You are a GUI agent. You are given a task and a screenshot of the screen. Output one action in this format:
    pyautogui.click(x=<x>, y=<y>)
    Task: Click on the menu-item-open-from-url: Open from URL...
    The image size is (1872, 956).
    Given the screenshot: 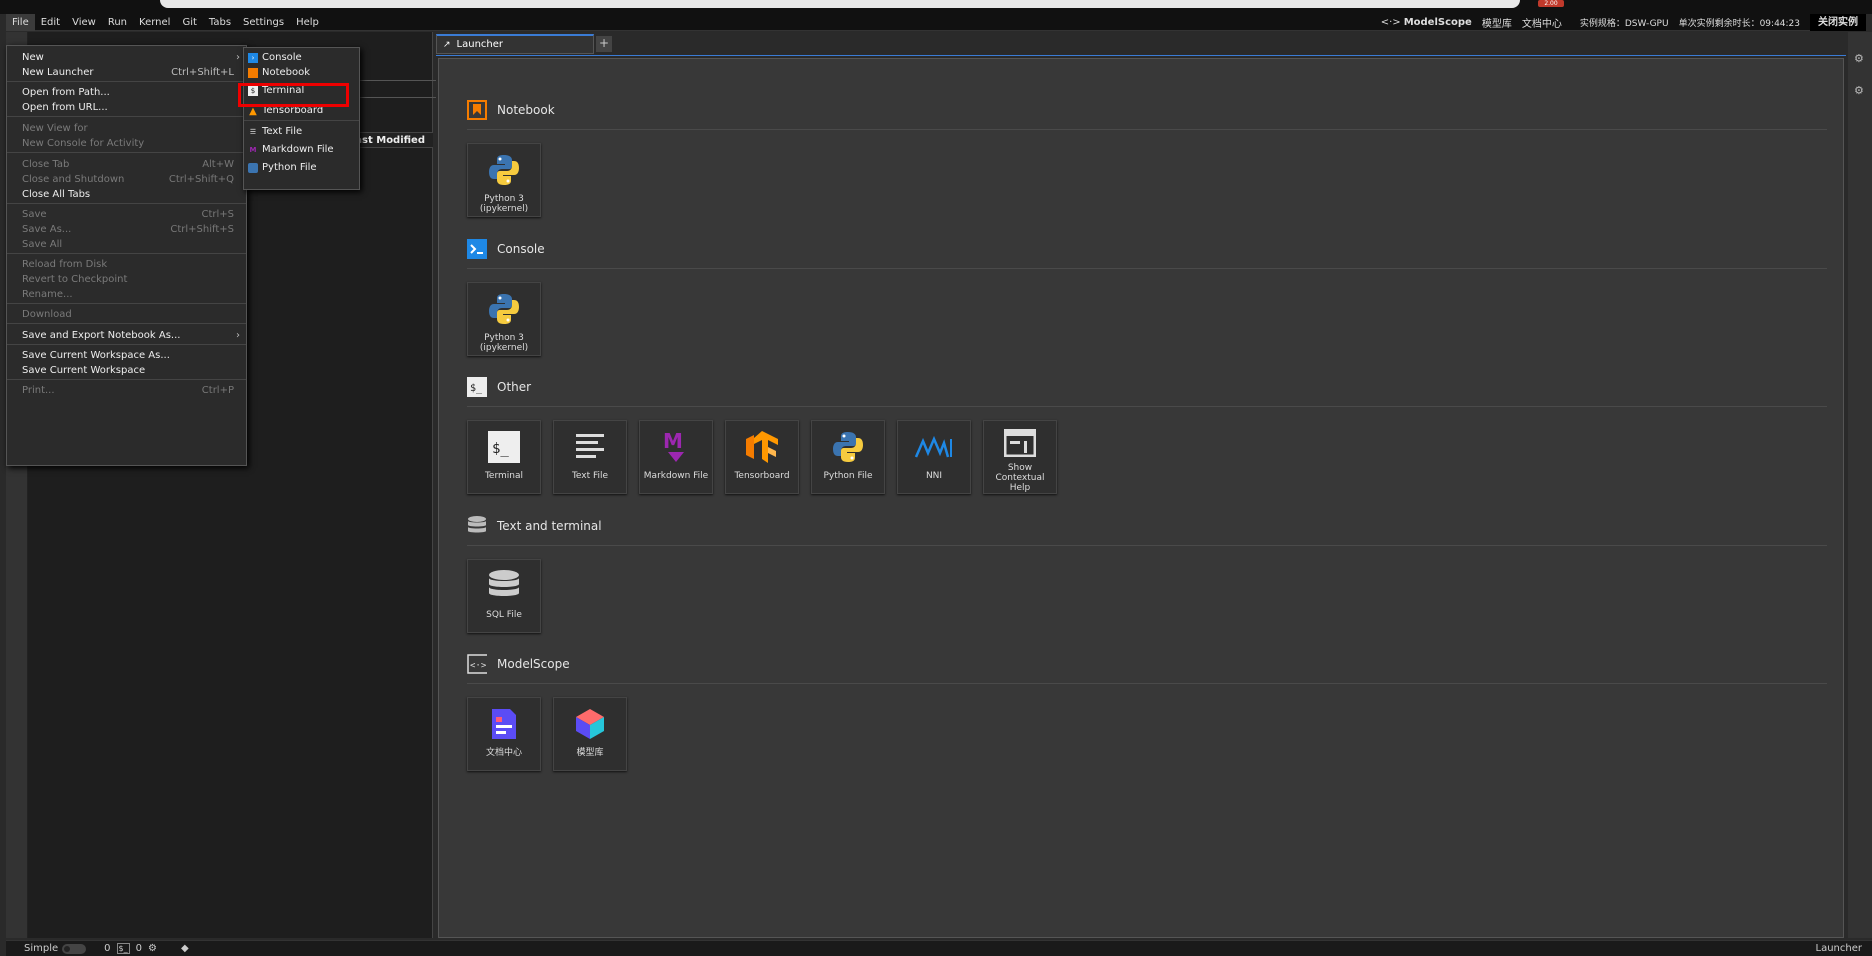 What is the action you would take?
    pyautogui.click(x=126, y=107)
    